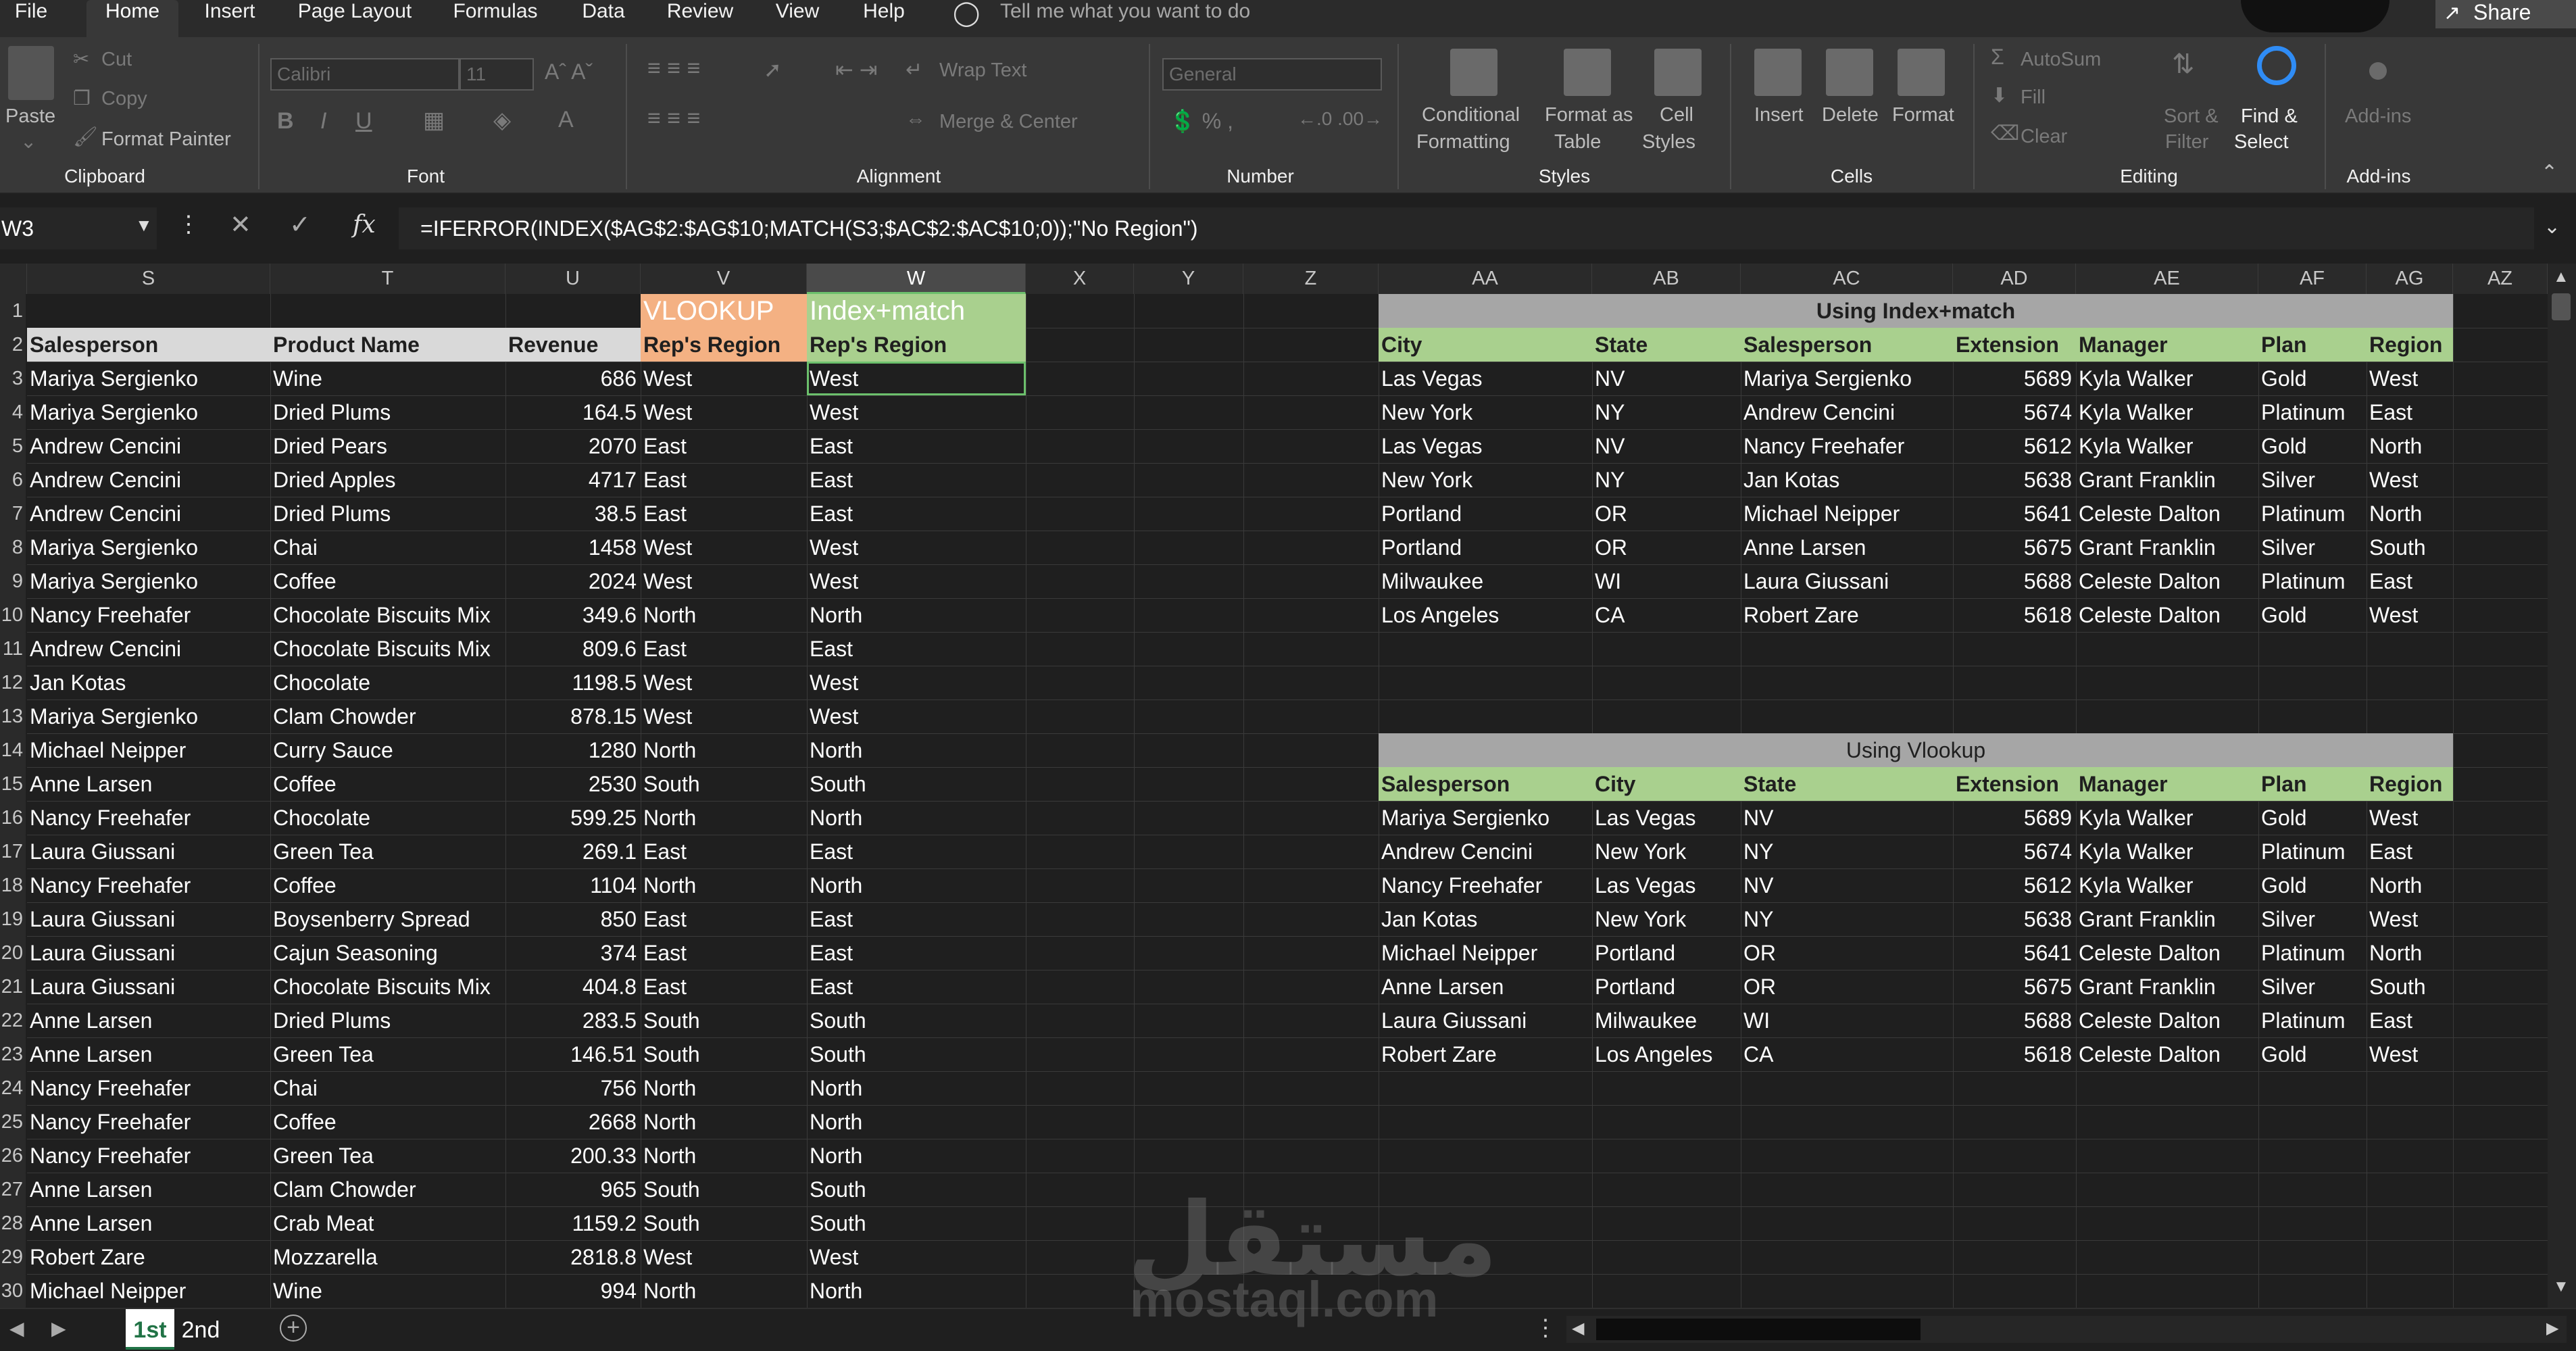 The width and height of the screenshot is (2576, 1351). Describe the element at coordinates (387, 279) in the screenshot. I see `column-header-t: T` at that location.